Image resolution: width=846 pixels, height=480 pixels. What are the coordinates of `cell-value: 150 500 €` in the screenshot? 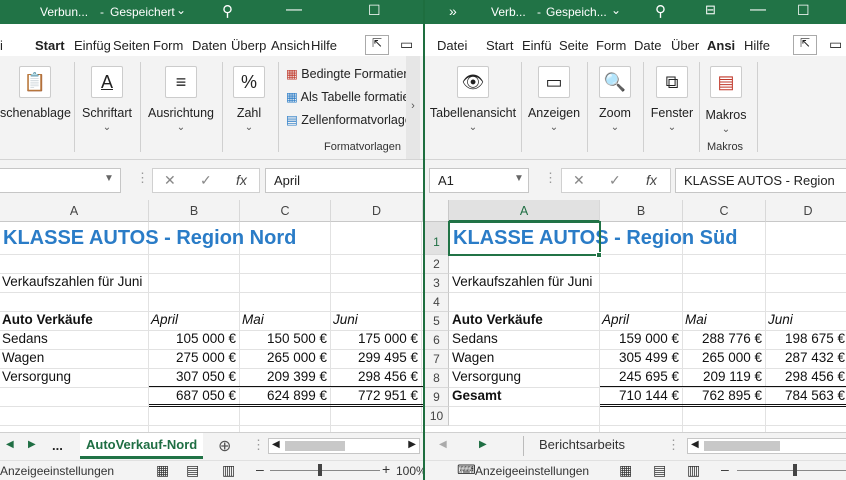 It's located at (283, 338).